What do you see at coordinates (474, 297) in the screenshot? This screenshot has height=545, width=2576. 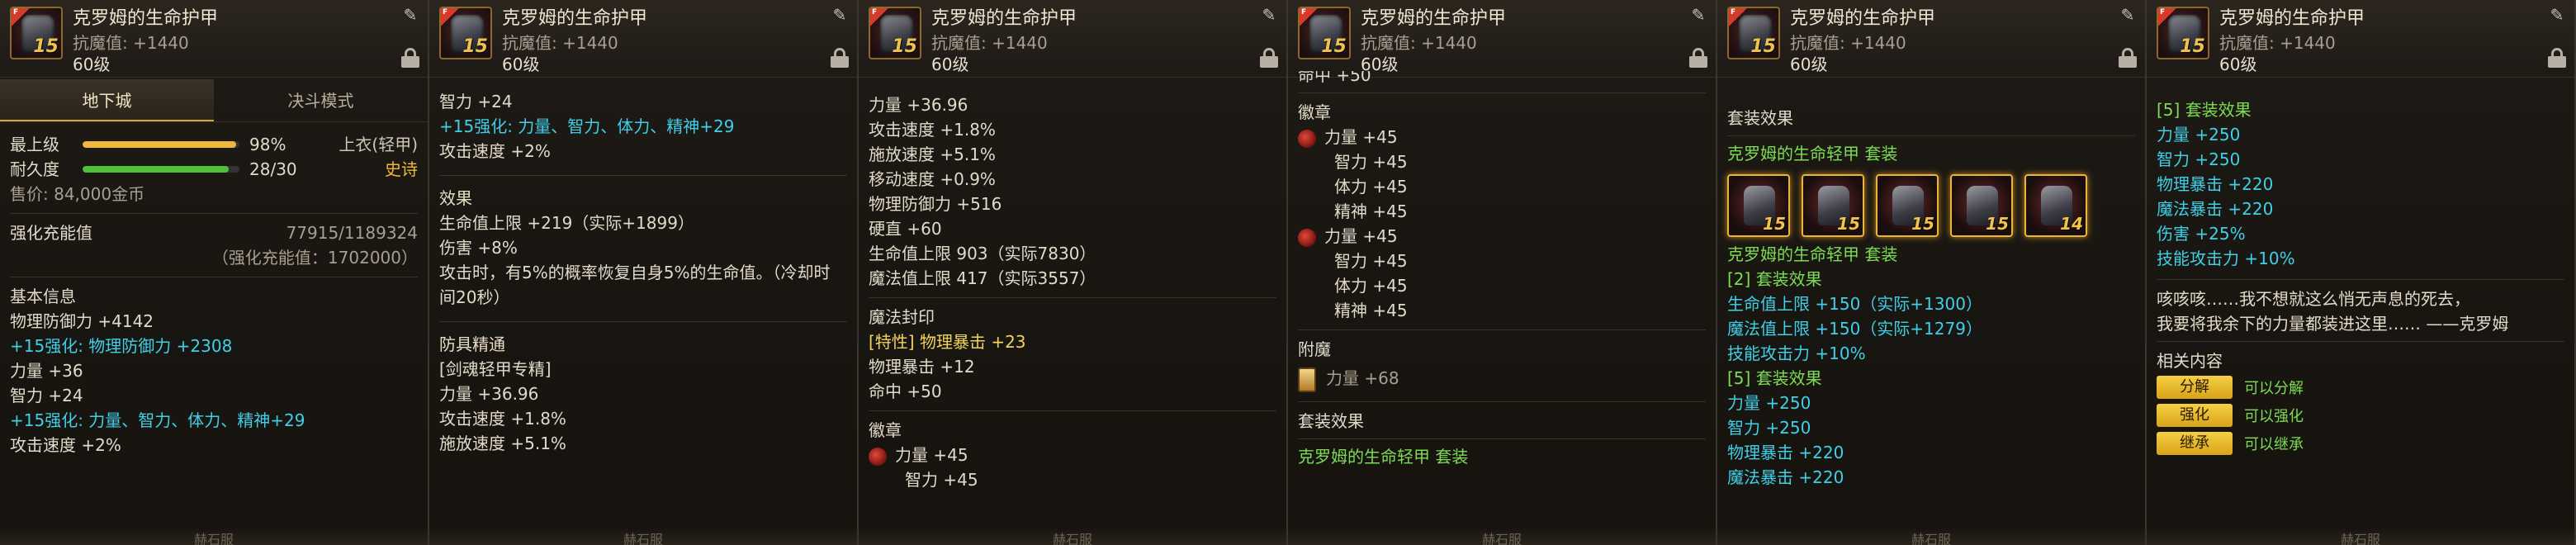 I see `effect-line: 间20秒）` at bounding box center [474, 297].